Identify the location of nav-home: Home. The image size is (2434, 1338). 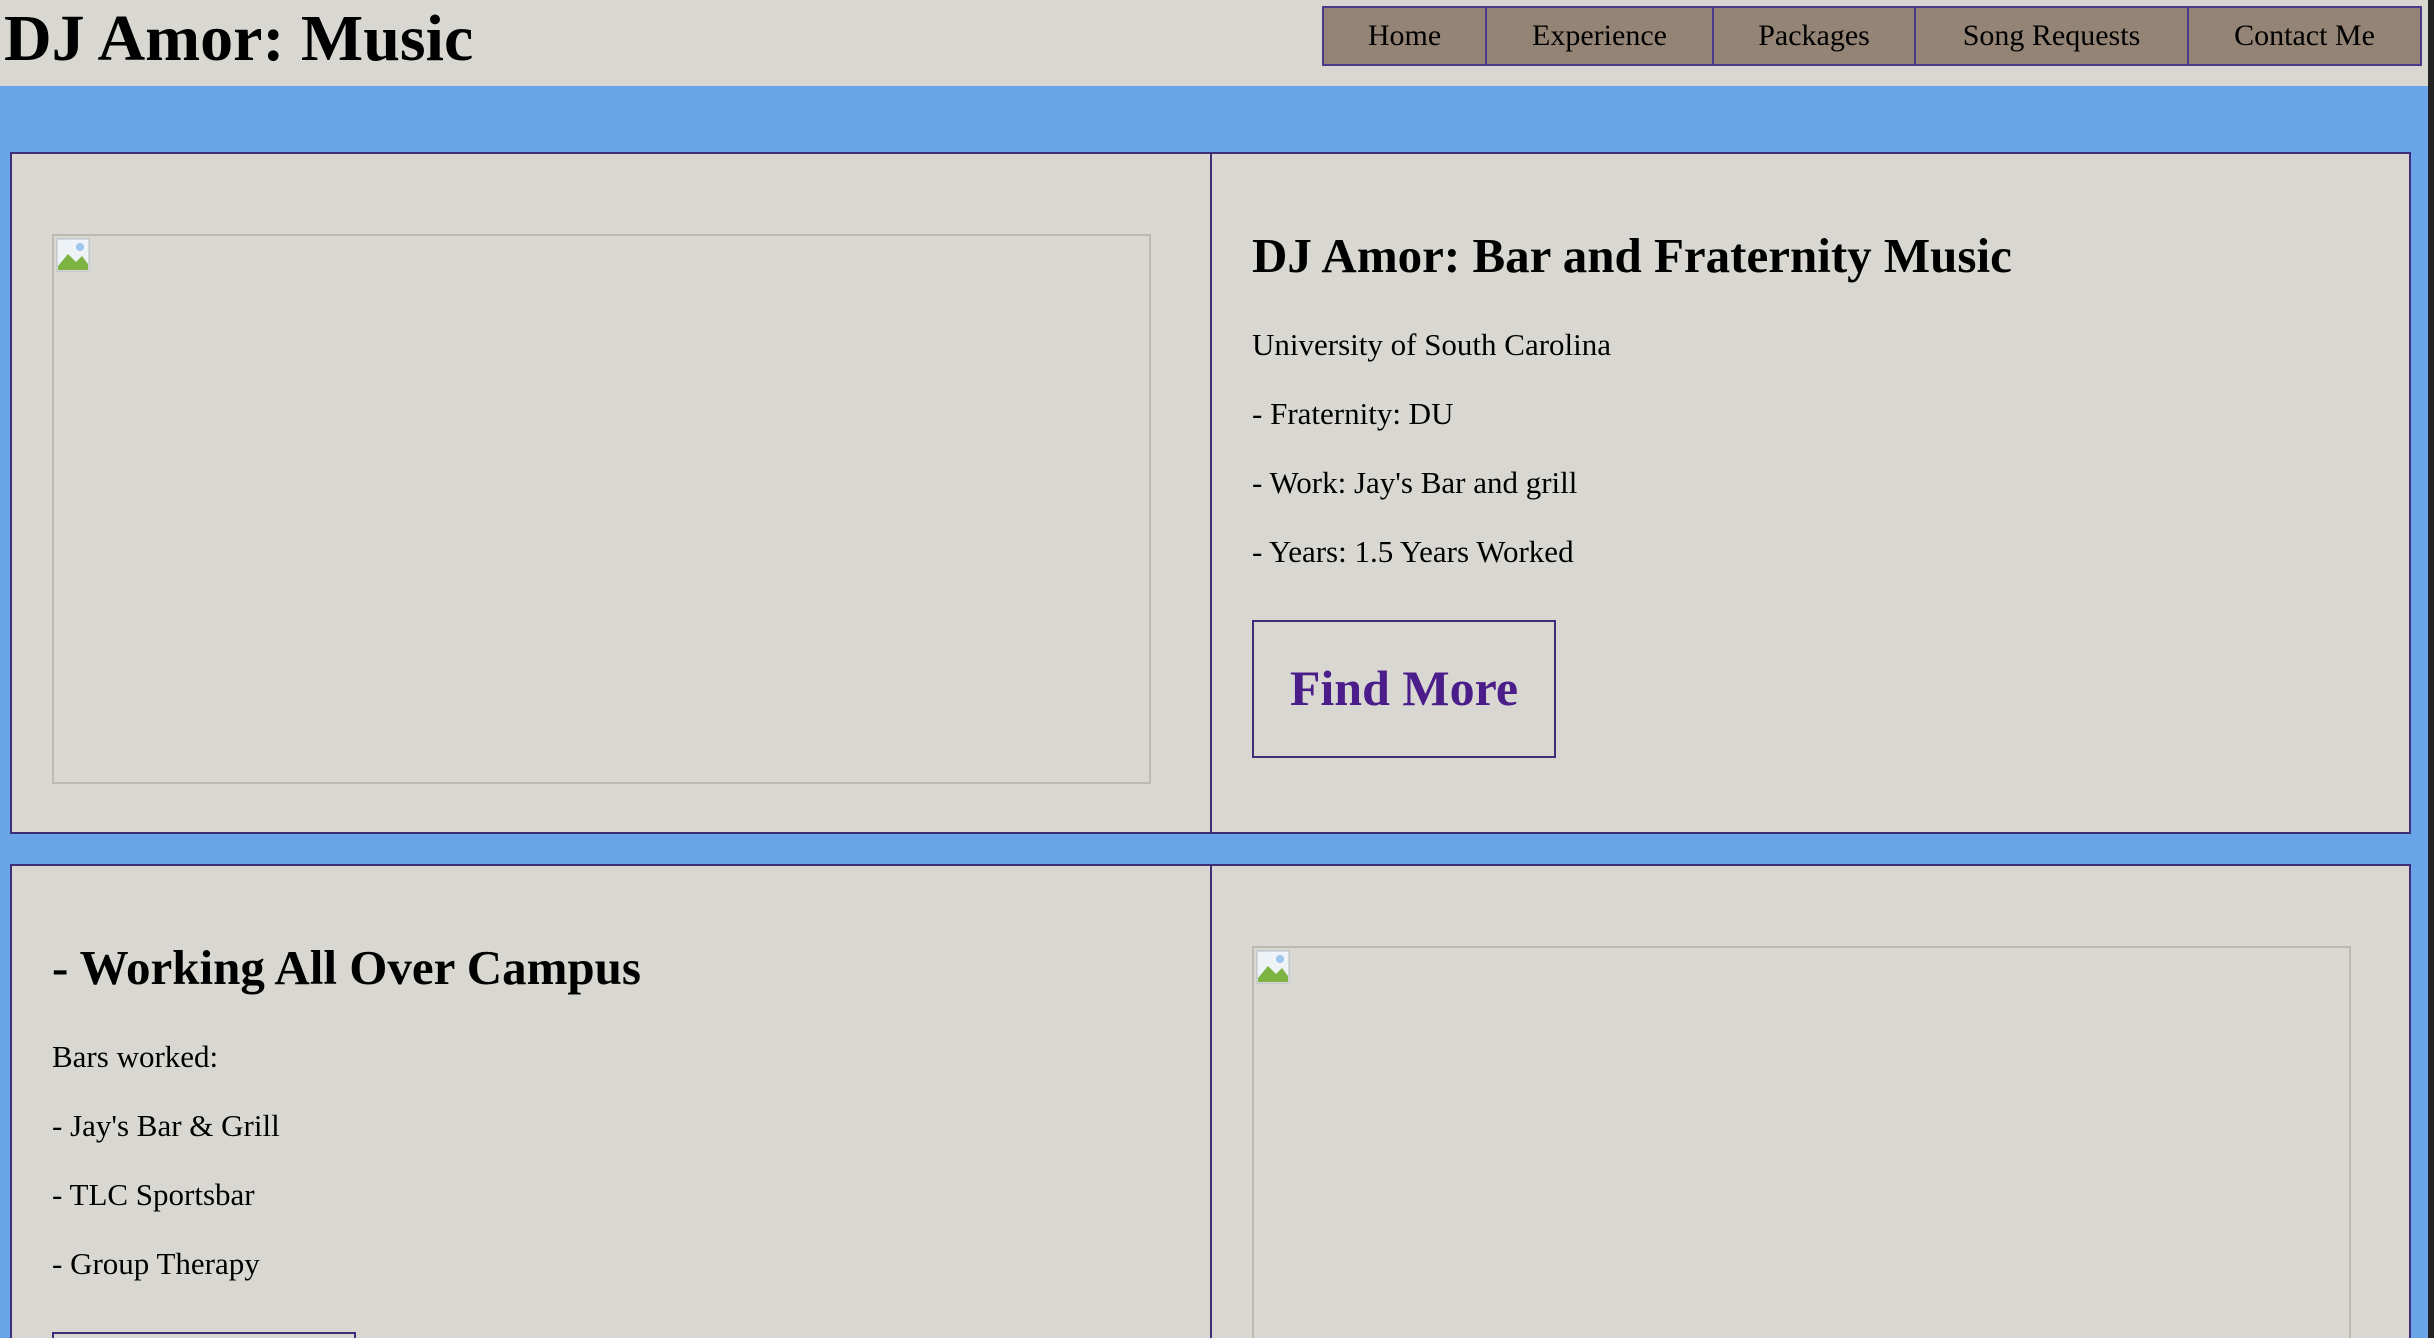
(1404, 36).